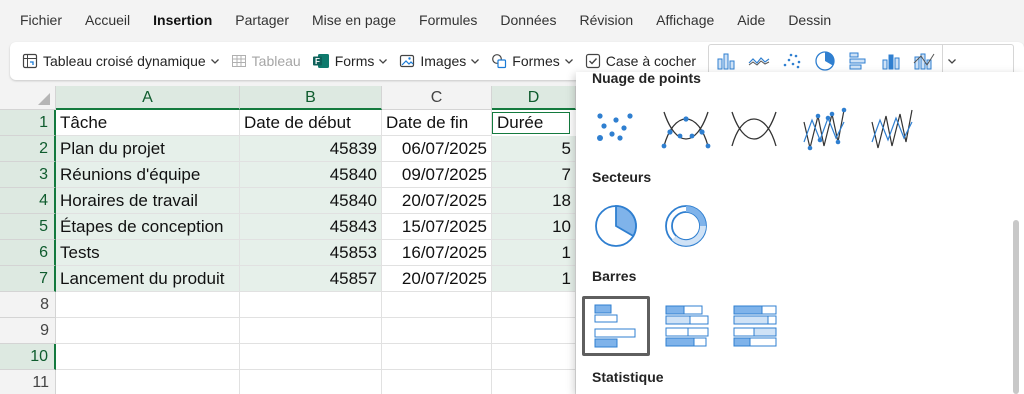  What do you see at coordinates (439, 61) in the screenshot?
I see `images-button: Images` at bounding box center [439, 61].